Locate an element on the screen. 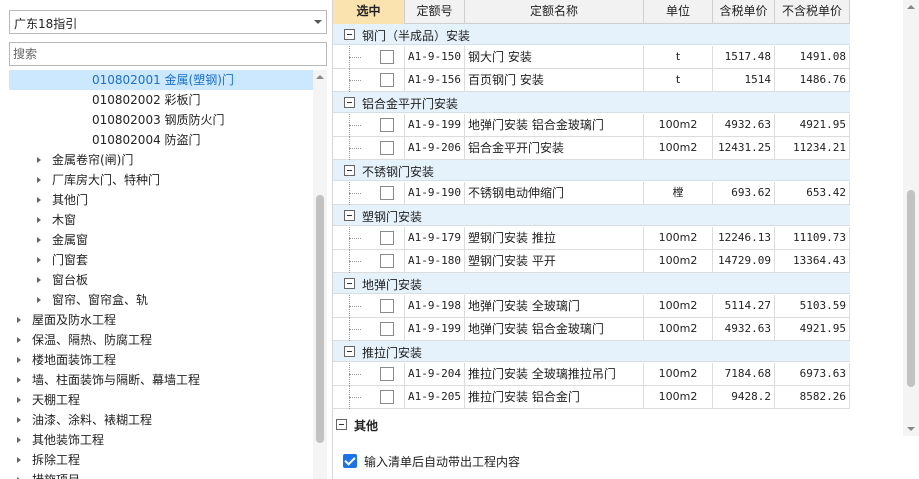  header-price-notax: 不含税单价 is located at coordinates (812, 12).